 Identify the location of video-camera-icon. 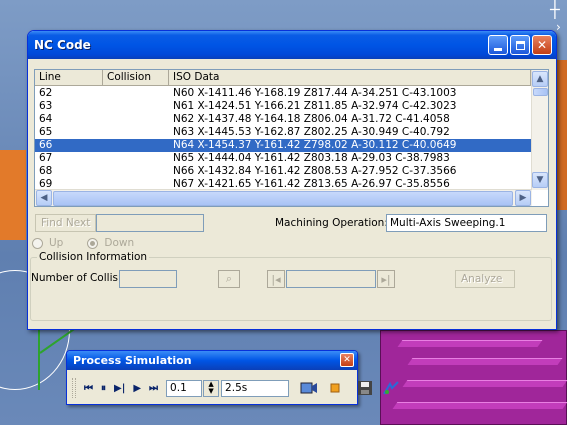
(309, 388).